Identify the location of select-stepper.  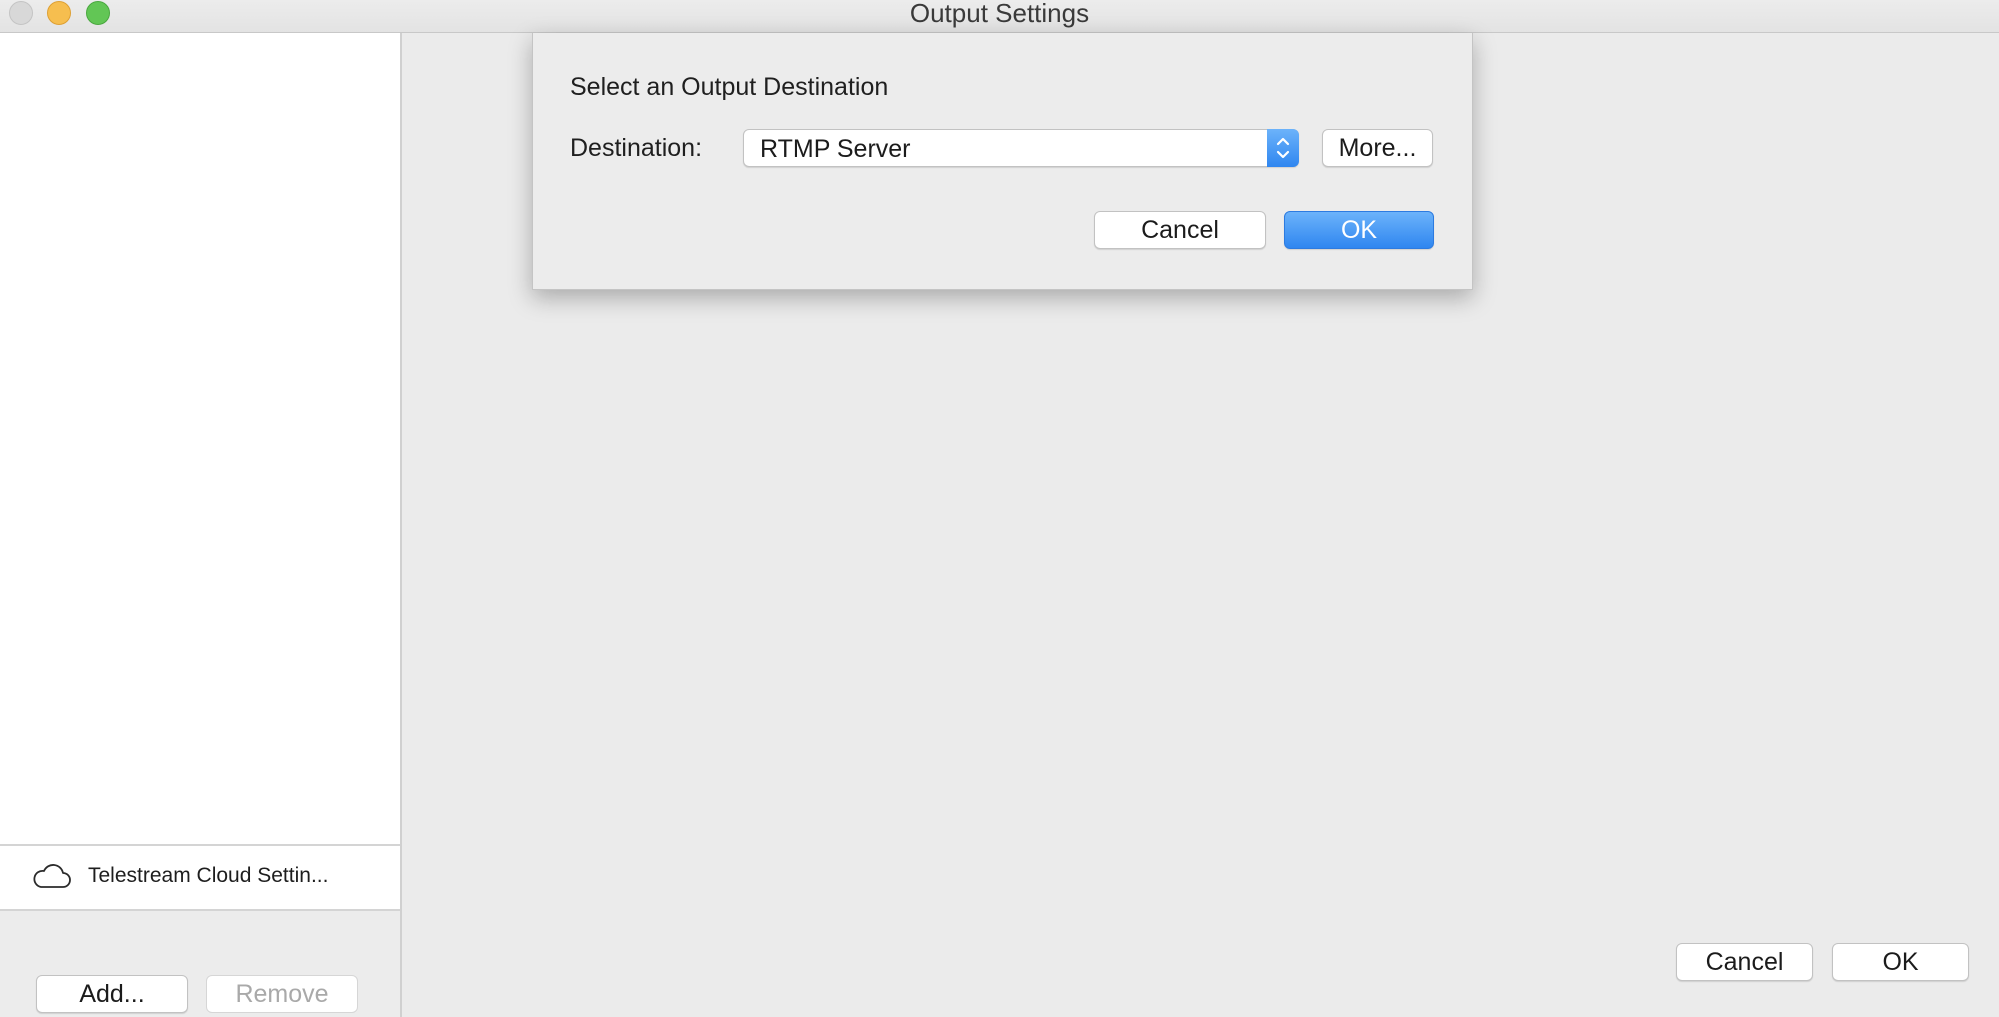
(1283, 148).